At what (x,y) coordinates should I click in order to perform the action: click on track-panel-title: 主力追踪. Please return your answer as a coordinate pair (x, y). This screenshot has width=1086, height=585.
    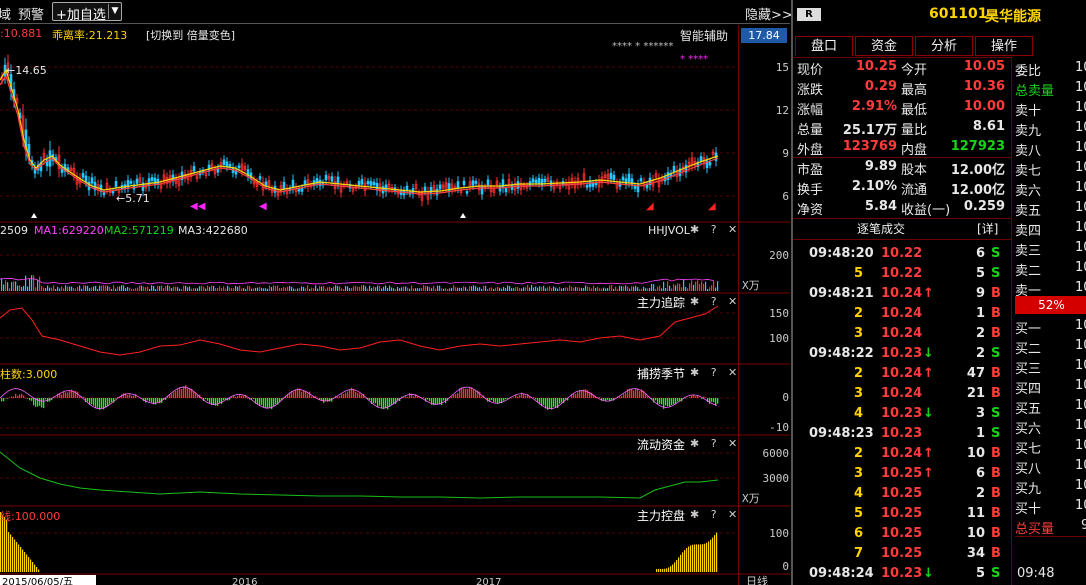
    Looking at the image, I should click on (661, 302).